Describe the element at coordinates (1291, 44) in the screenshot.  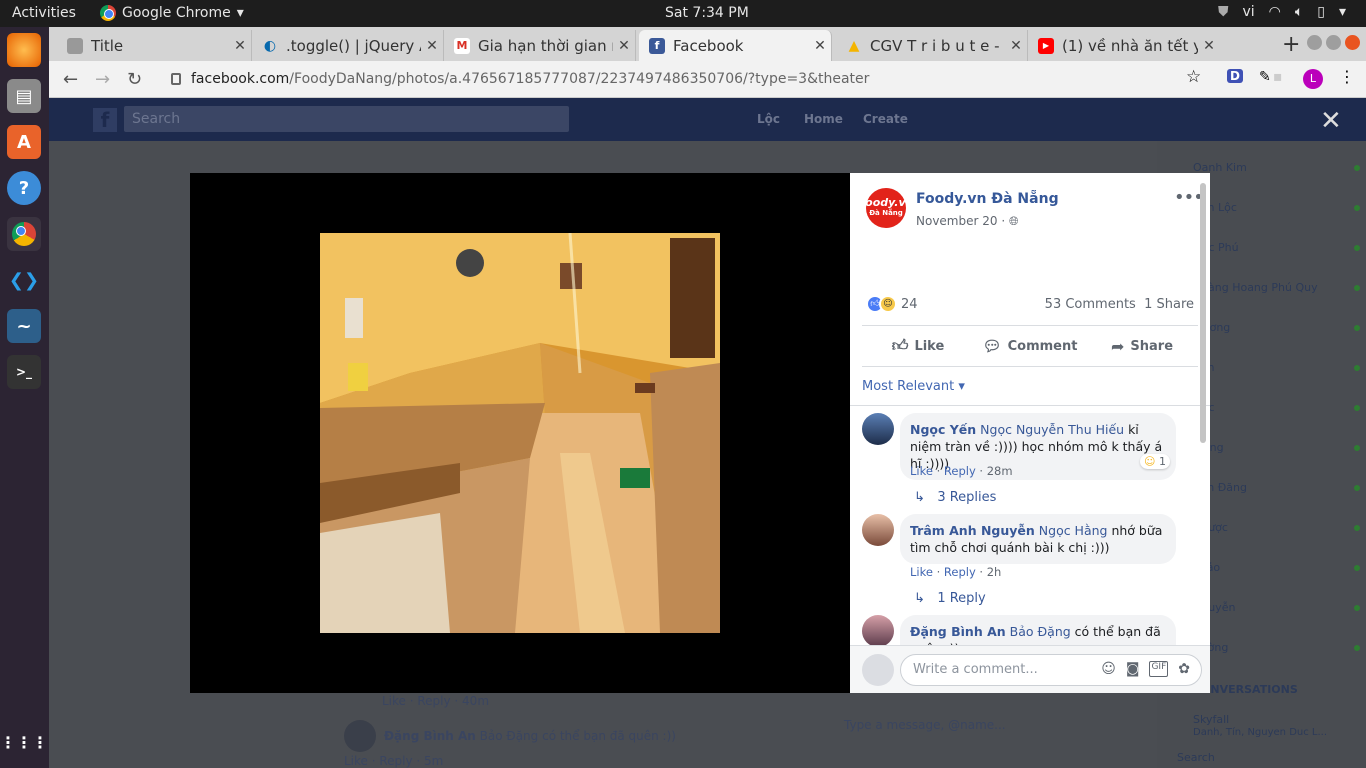
I see `new-tab-button: +` at that location.